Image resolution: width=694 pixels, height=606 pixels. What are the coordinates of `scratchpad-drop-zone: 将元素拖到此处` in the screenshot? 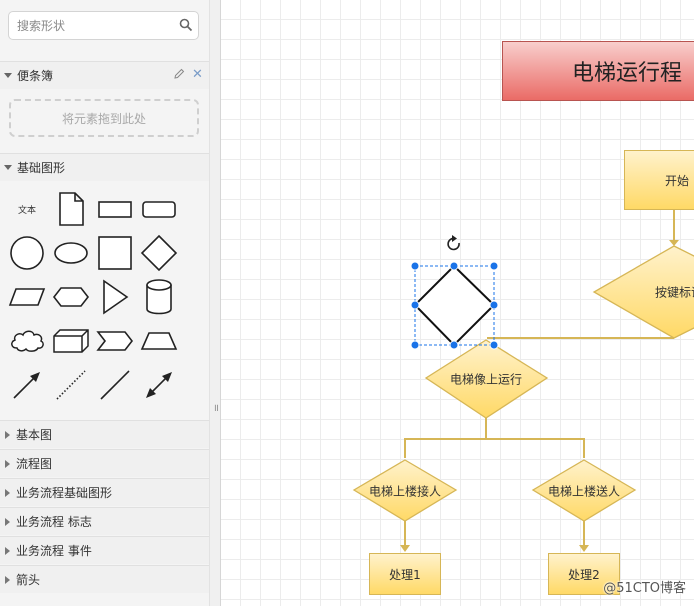 It's located at (104, 118).